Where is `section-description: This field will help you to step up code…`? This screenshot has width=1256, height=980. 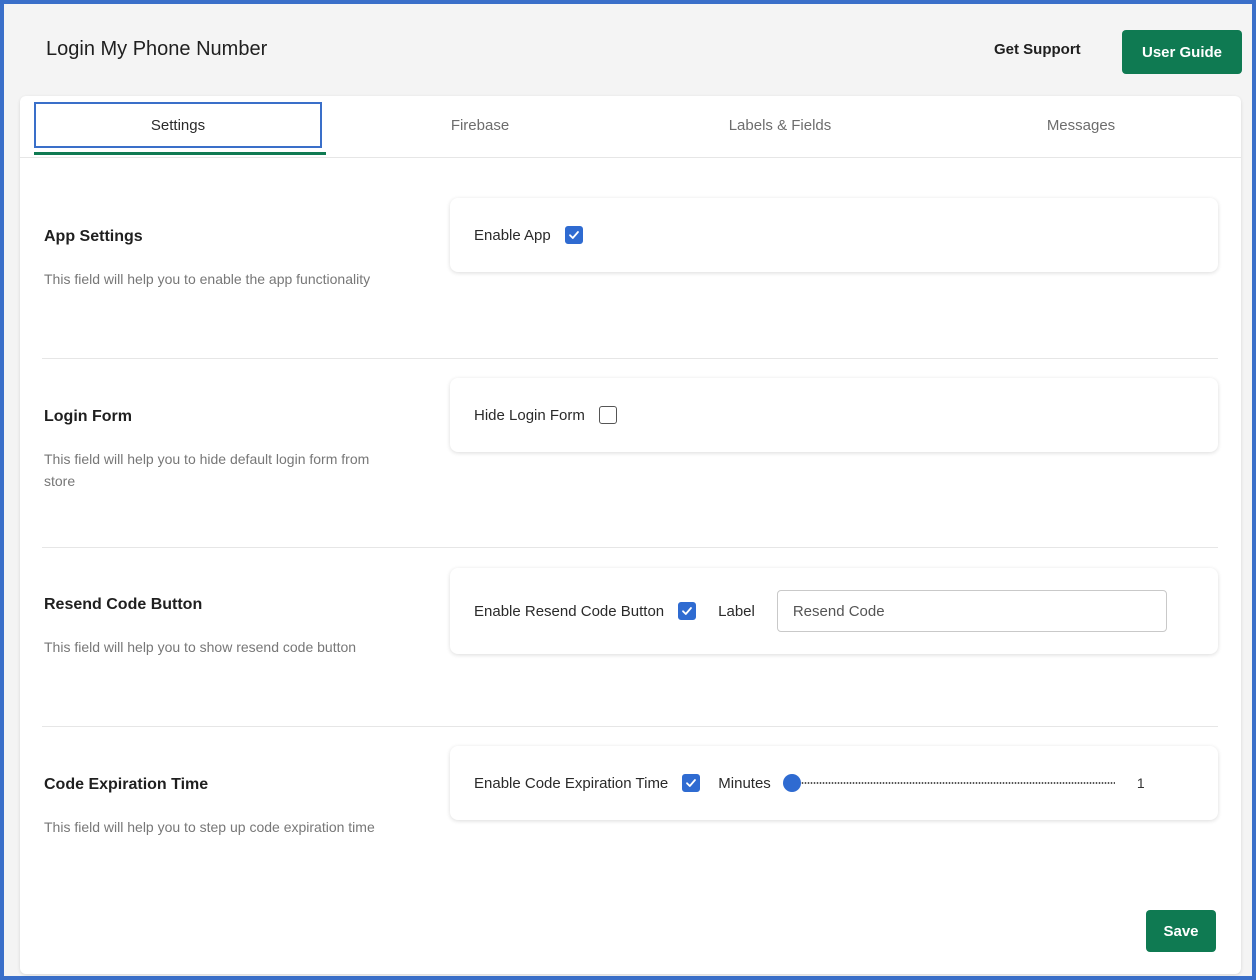
section-description: This field will help you to step up code… is located at coordinates (209, 827).